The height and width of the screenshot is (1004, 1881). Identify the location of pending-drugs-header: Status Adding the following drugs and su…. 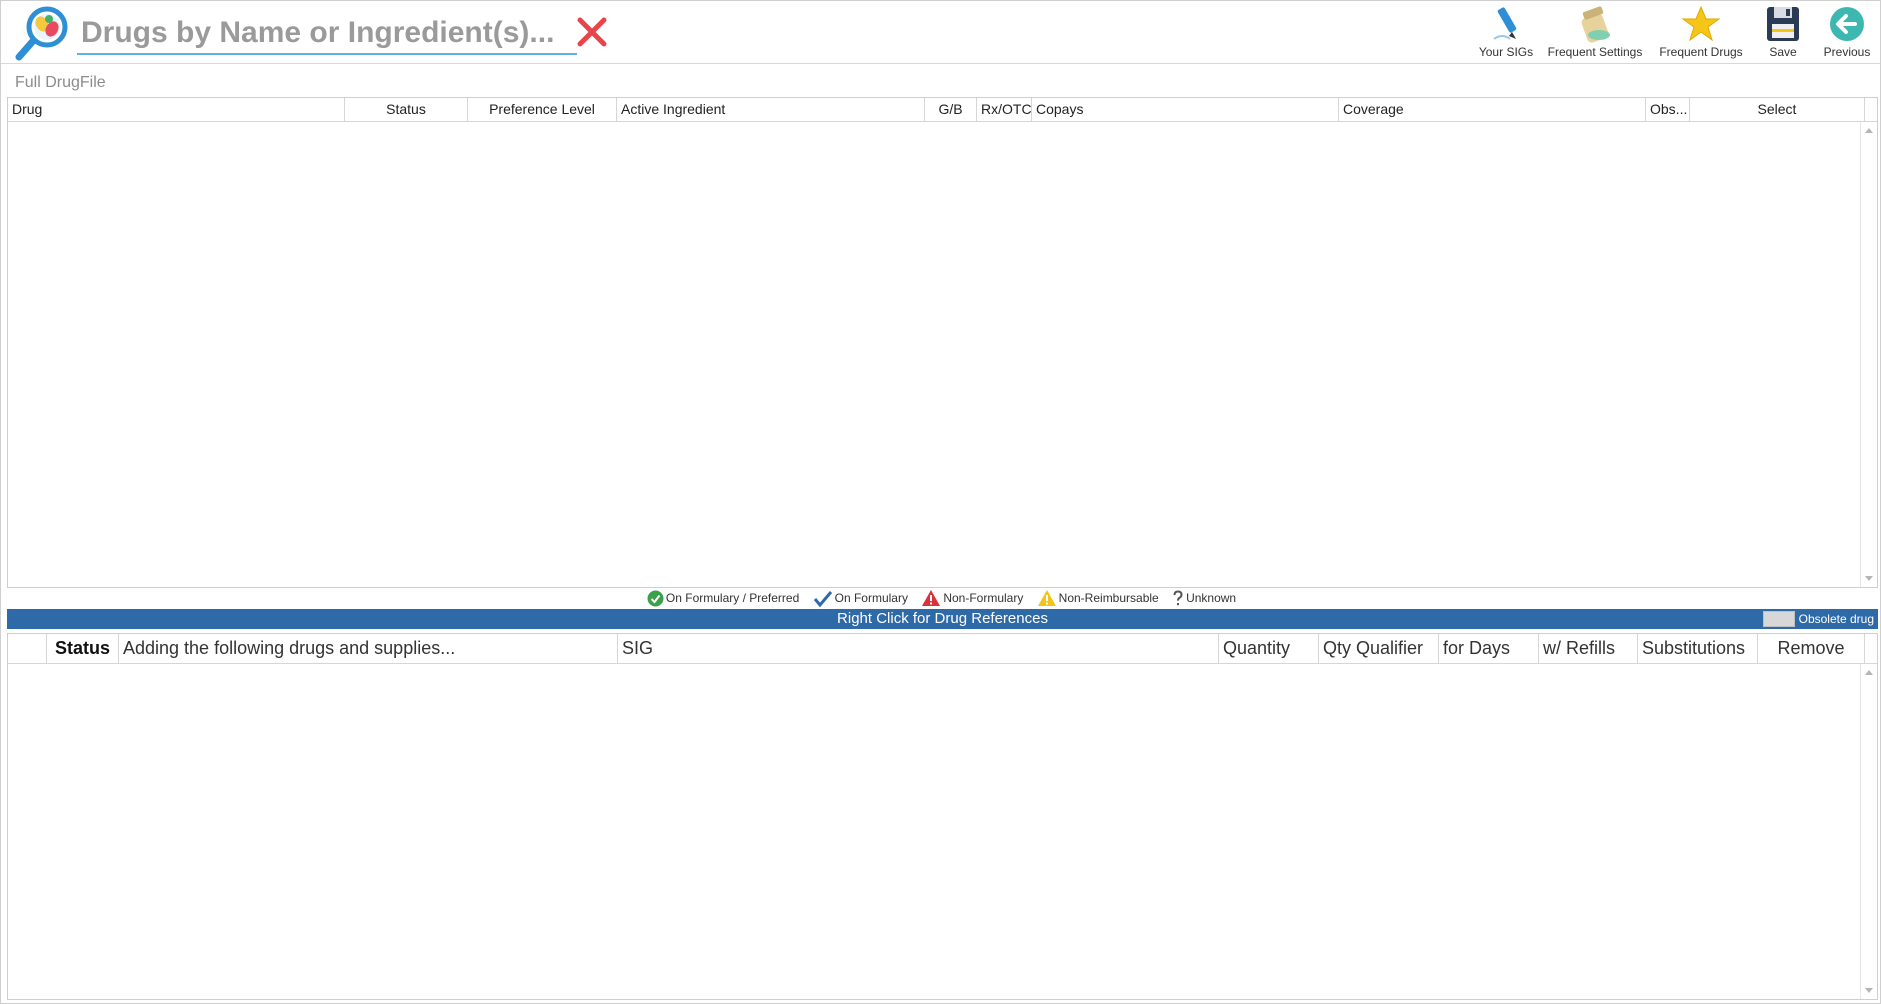
(942, 649).